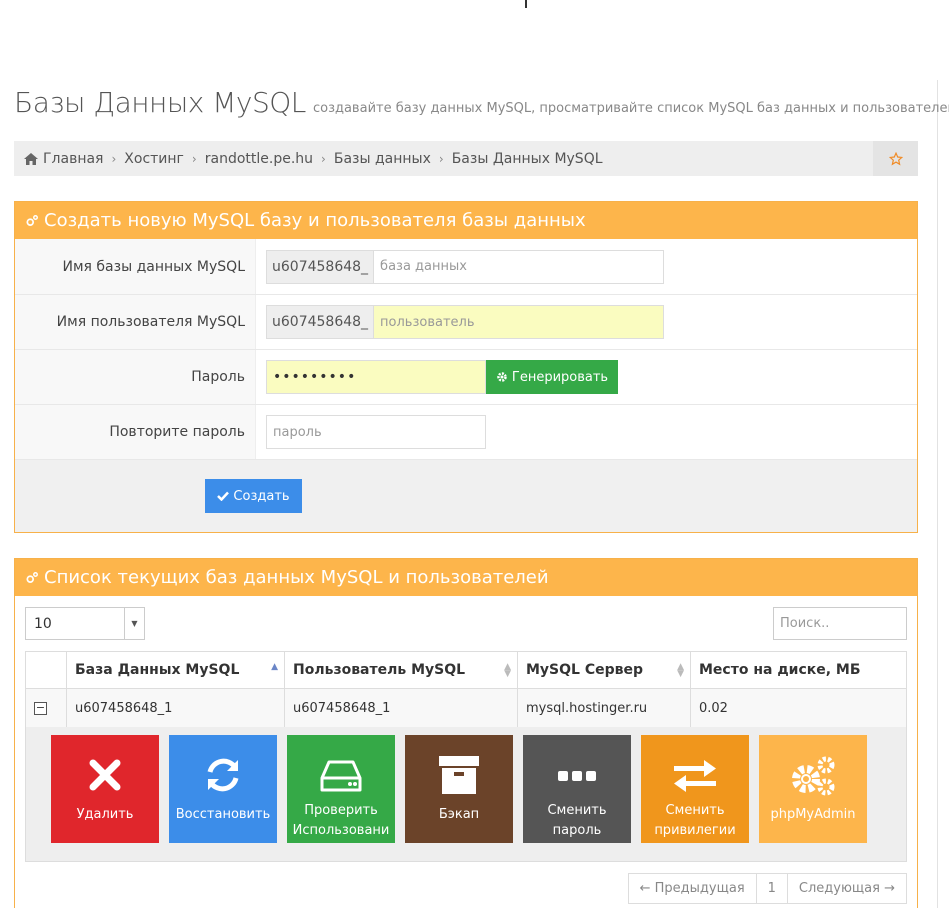 This screenshot has width=949, height=908. I want to click on backup-button: Бэкап, so click(459, 789).